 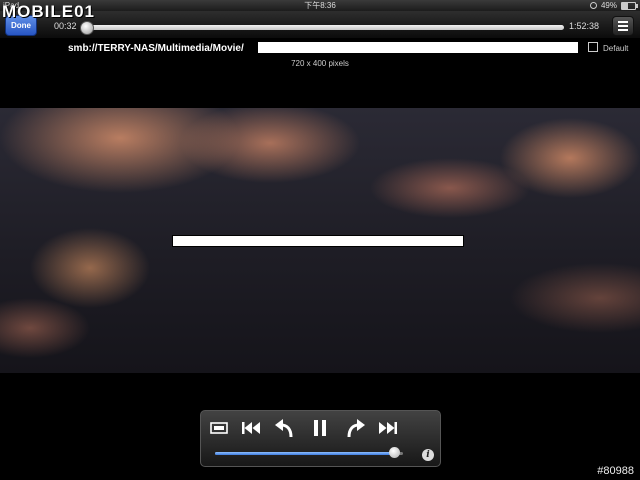 I want to click on playback-controls: i, so click(x=320, y=438).